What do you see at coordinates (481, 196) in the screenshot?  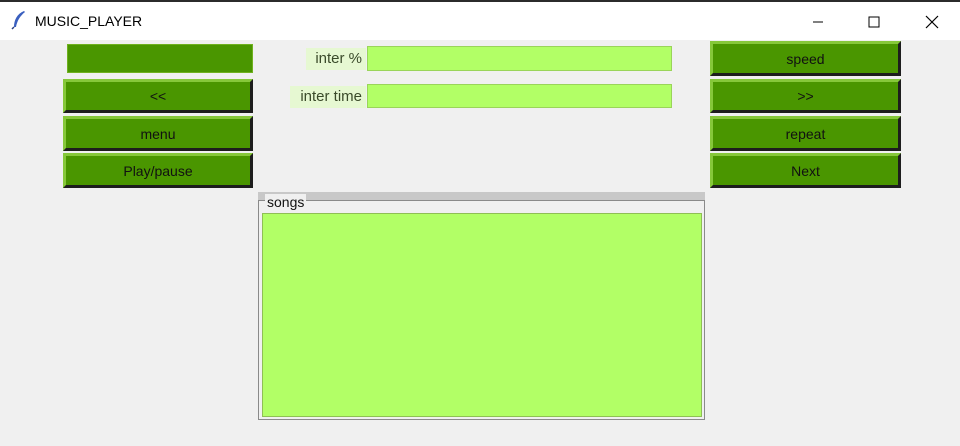 I see `songs-frame-top-strip` at bounding box center [481, 196].